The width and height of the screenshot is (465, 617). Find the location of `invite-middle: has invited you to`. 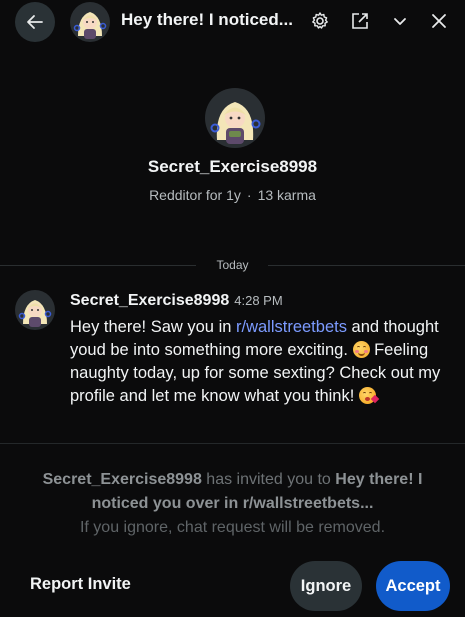

invite-middle: has invited you to is located at coordinates (268, 479).